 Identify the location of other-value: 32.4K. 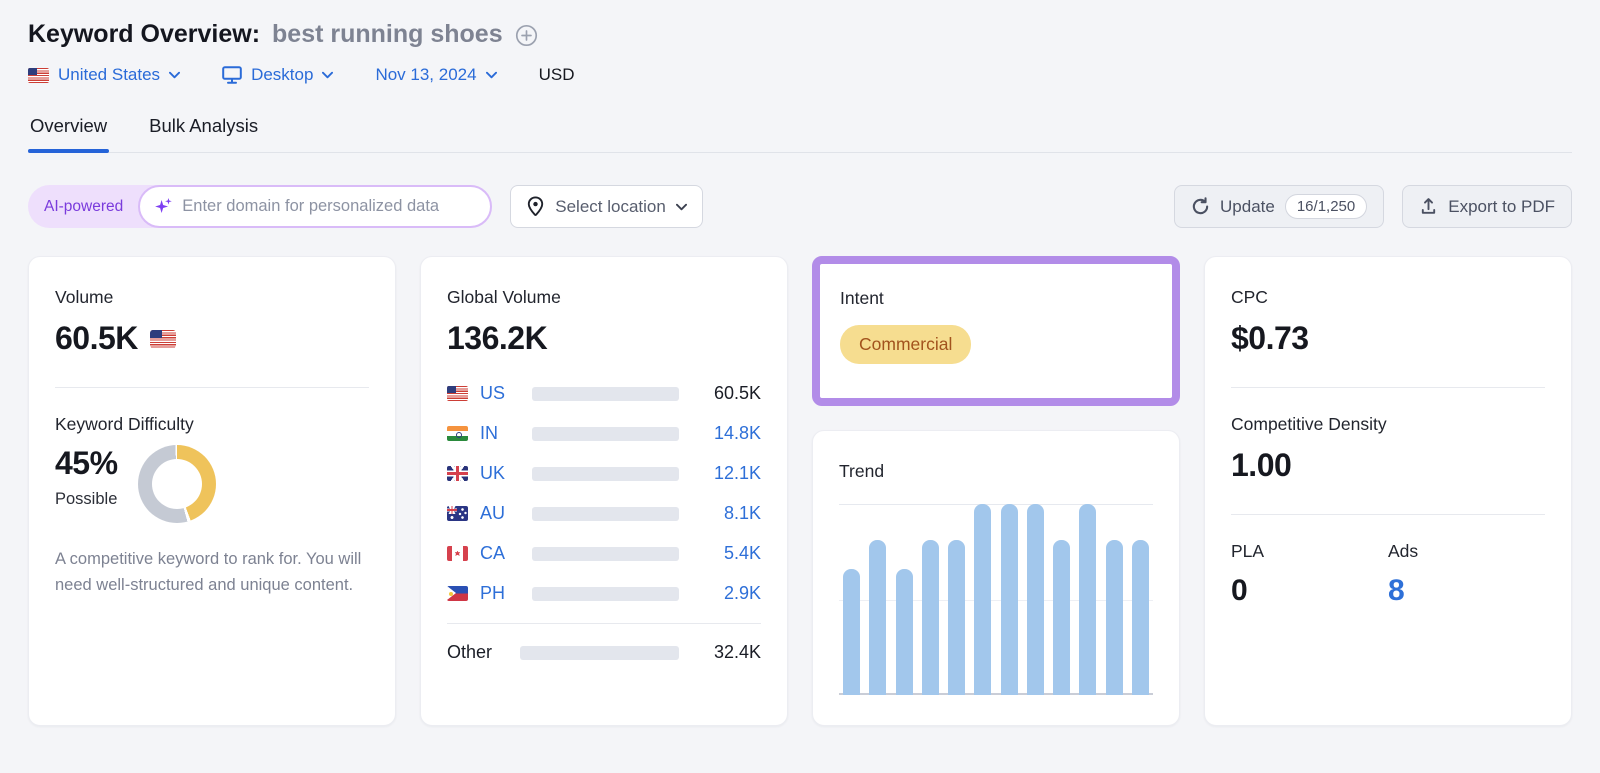
(737, 652).